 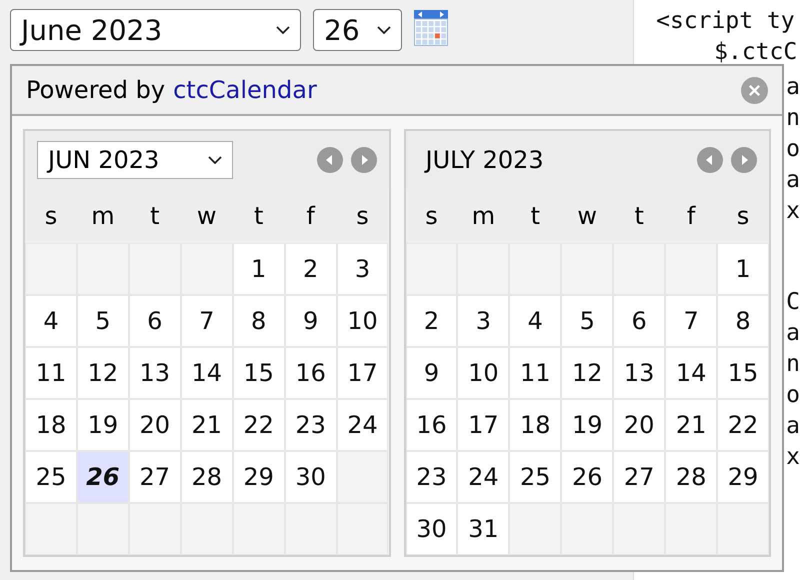 What do you see at coordinates (755, 52) in the screenshot?
I see `code-line: $.ctcC` at bounding box center [755, 52].